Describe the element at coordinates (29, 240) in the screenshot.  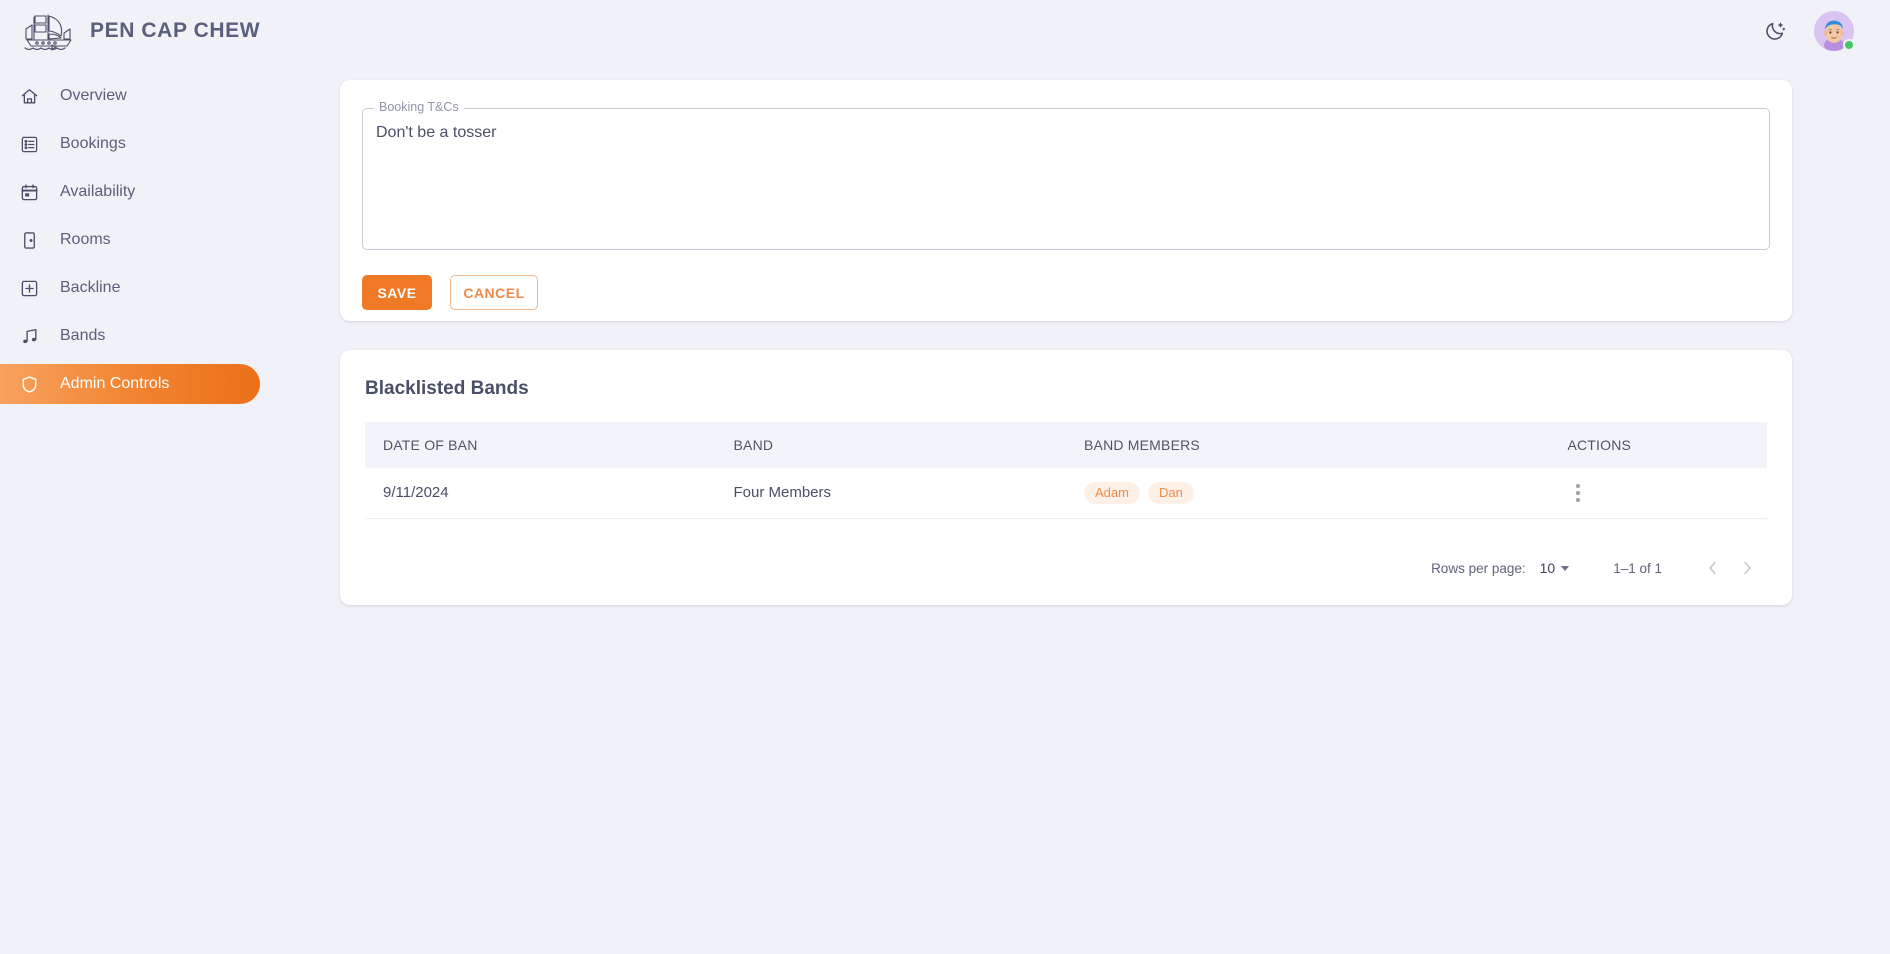
I see `door-icon` at that location.